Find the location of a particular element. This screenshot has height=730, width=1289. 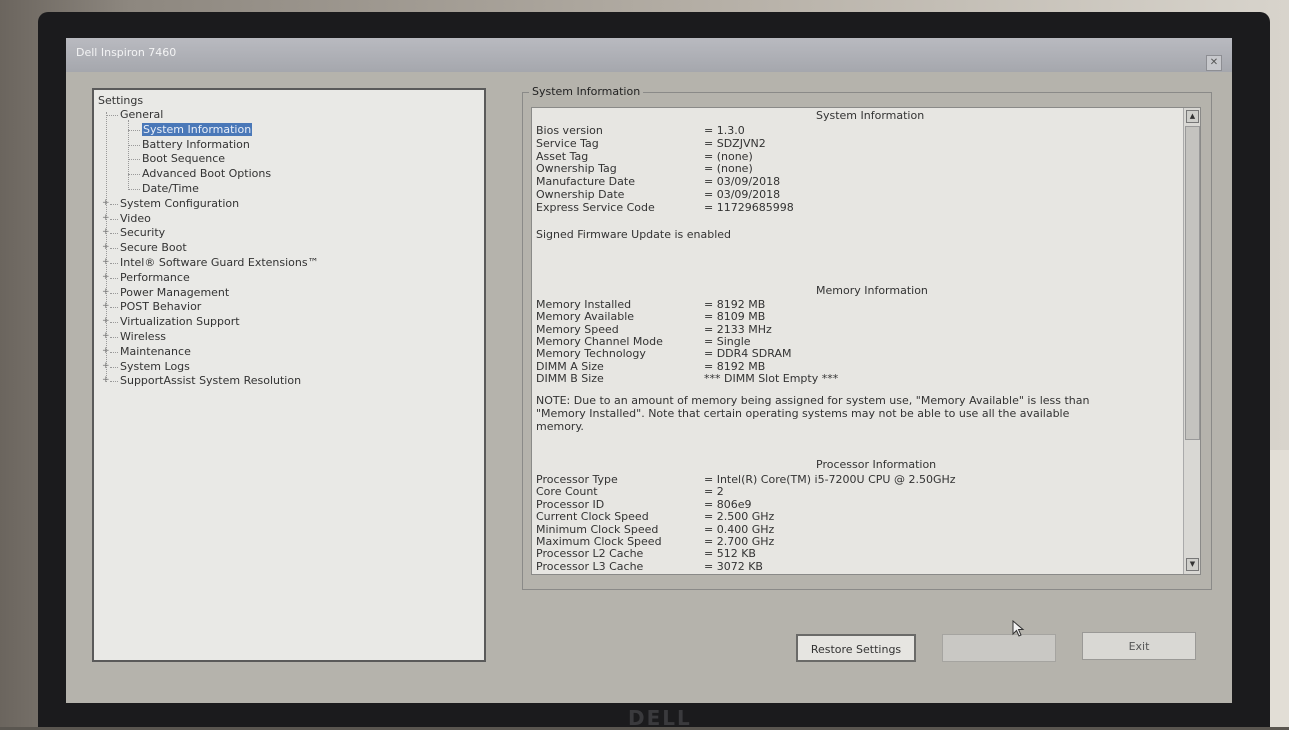

scroll-up-icon: ▲ is located at coordinates (1192, 116).